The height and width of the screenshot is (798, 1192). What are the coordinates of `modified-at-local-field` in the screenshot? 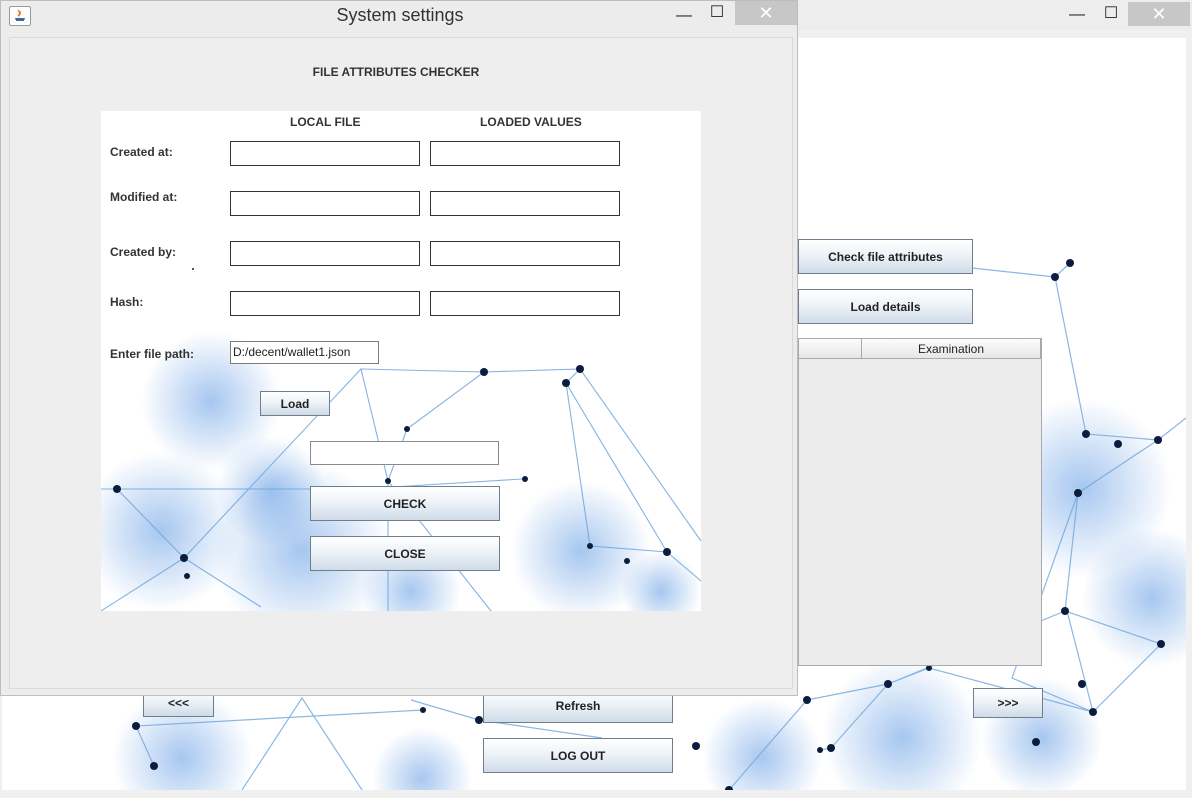 It's located at (325, 203).